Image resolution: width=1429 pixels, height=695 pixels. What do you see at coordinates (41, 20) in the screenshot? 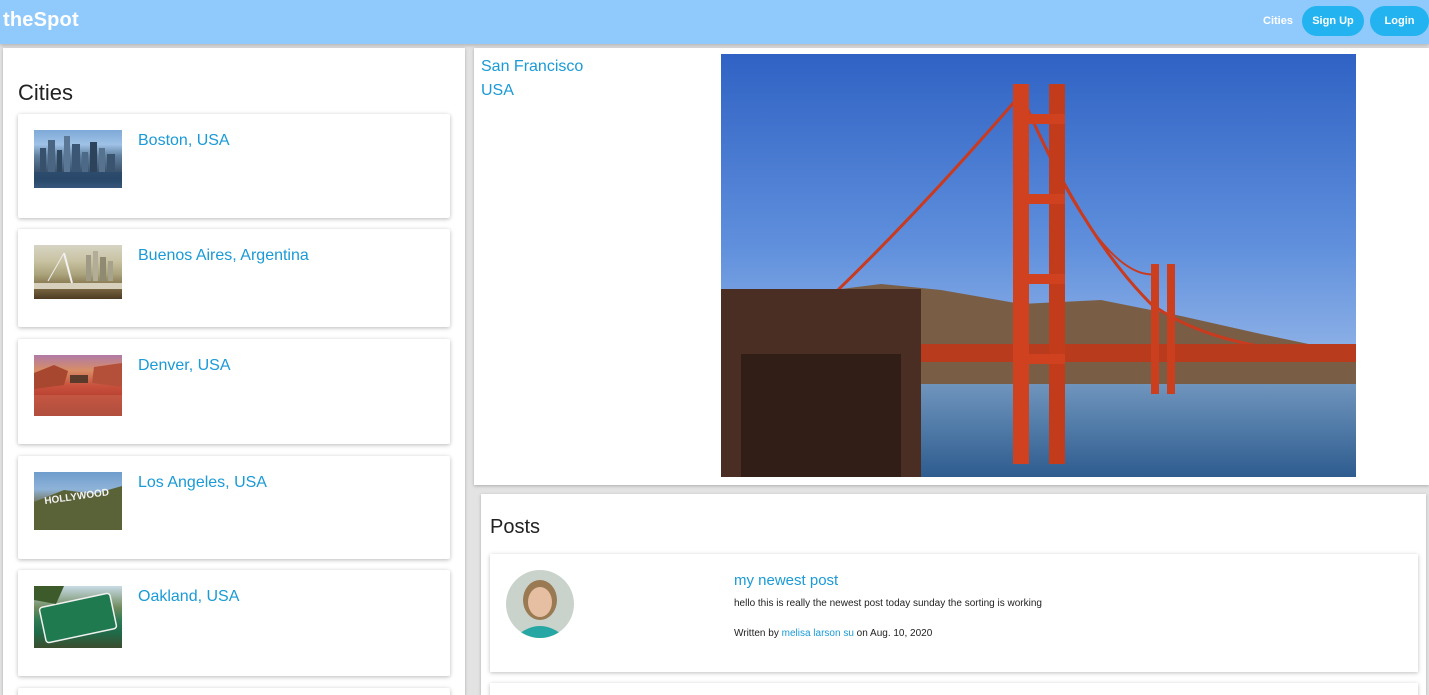
I see `brand-logo: theSpot` at bounding box center [41, 20].